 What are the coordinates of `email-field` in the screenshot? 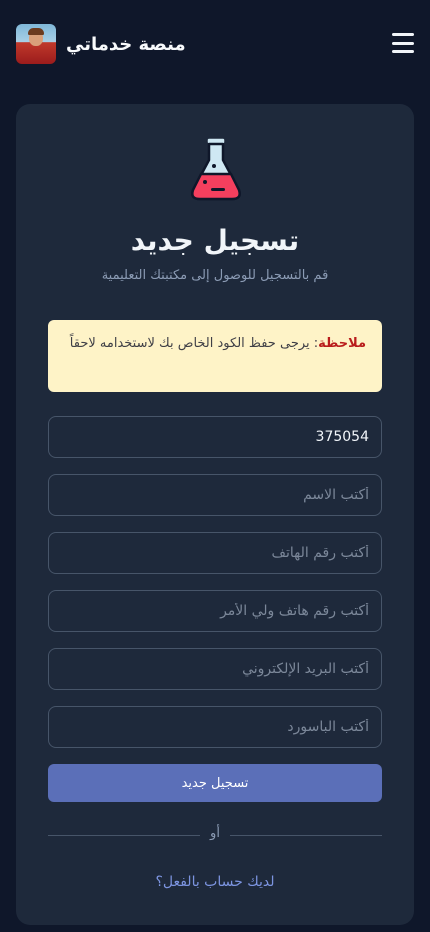 It's located at (215, 669).